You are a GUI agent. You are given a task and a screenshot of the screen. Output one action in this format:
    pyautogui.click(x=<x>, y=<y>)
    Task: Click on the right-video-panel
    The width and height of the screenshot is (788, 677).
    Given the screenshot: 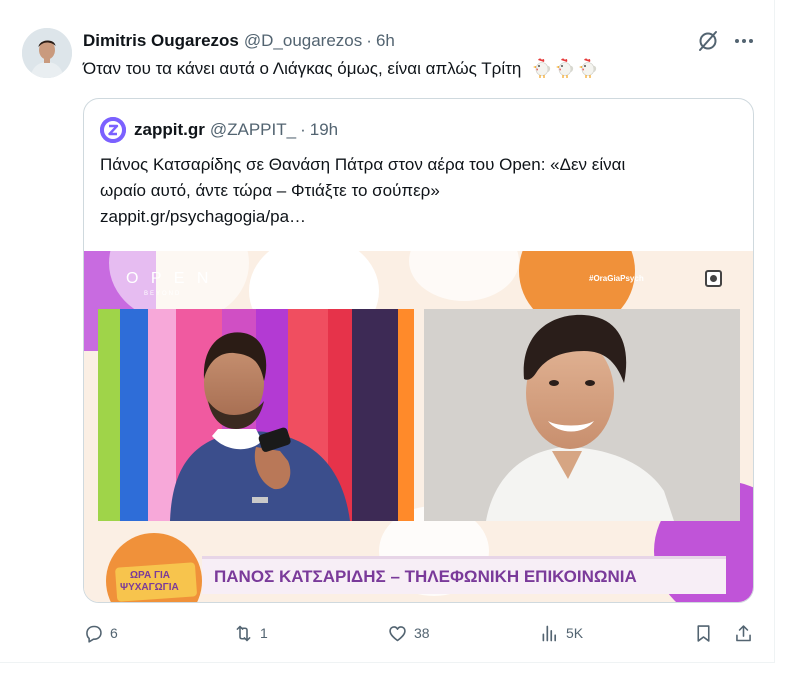 What is the action you would take?
    pyautogui.click(x=582, y=415)
    